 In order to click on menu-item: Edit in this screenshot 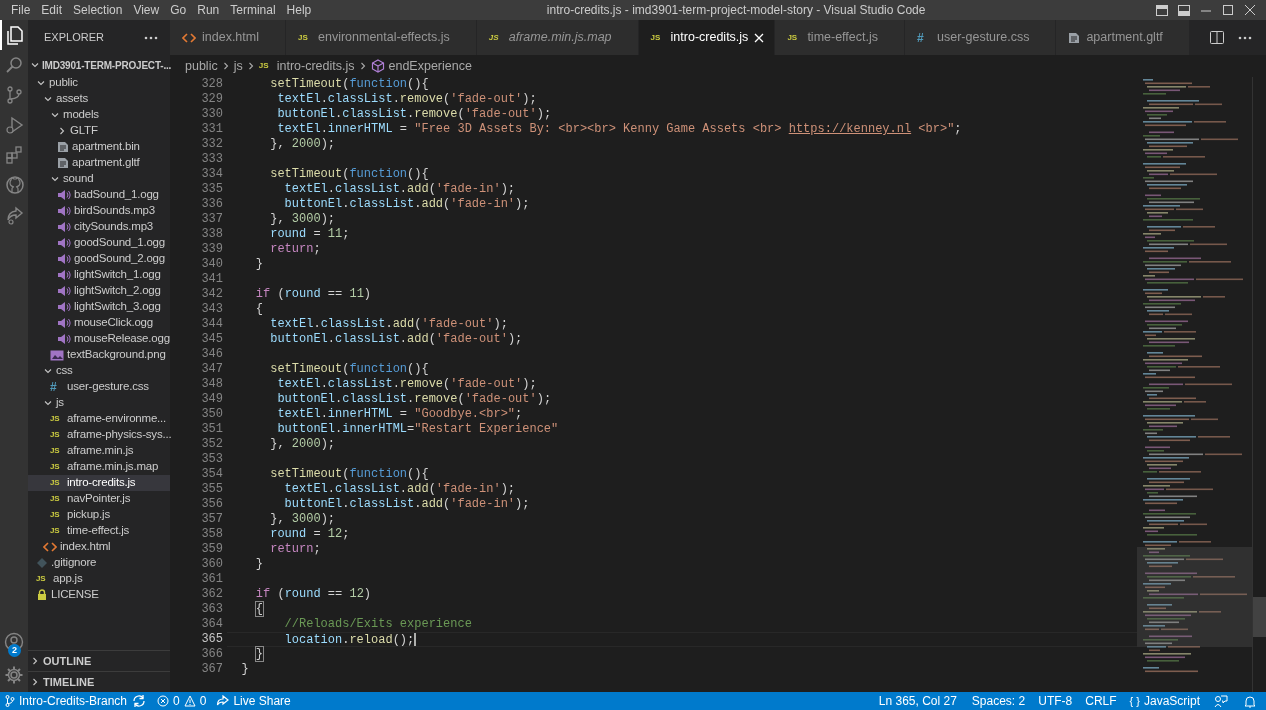, I will do `click(52, 10)`.